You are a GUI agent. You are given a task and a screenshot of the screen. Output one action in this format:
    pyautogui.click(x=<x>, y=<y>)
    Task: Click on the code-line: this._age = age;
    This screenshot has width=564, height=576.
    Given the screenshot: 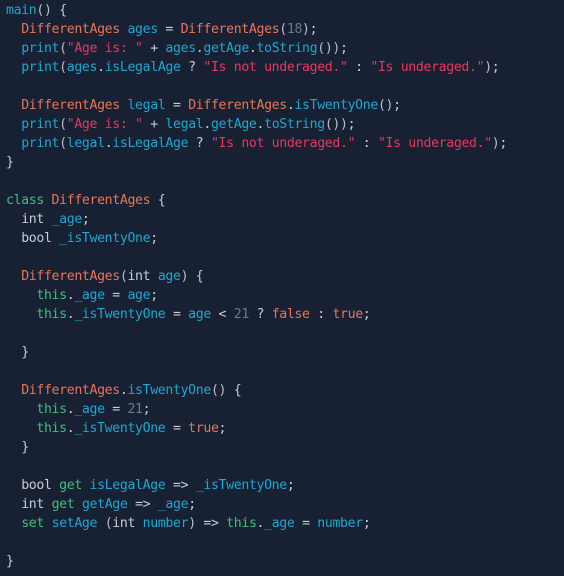 What is the action you would take?
    pyautogui.click(x=282, y=295)
    